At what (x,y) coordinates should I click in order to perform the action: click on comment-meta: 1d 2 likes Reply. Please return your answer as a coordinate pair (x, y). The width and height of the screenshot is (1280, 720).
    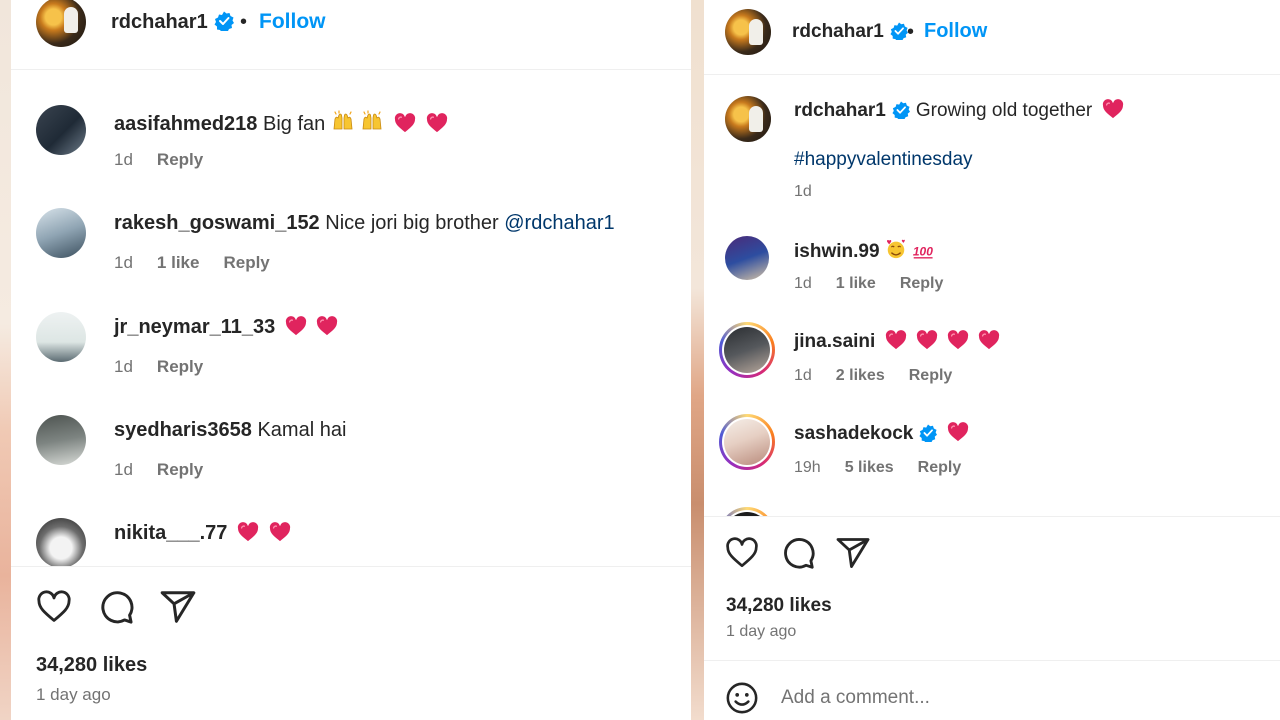
    Looking at the image, I should click on (885, 376).